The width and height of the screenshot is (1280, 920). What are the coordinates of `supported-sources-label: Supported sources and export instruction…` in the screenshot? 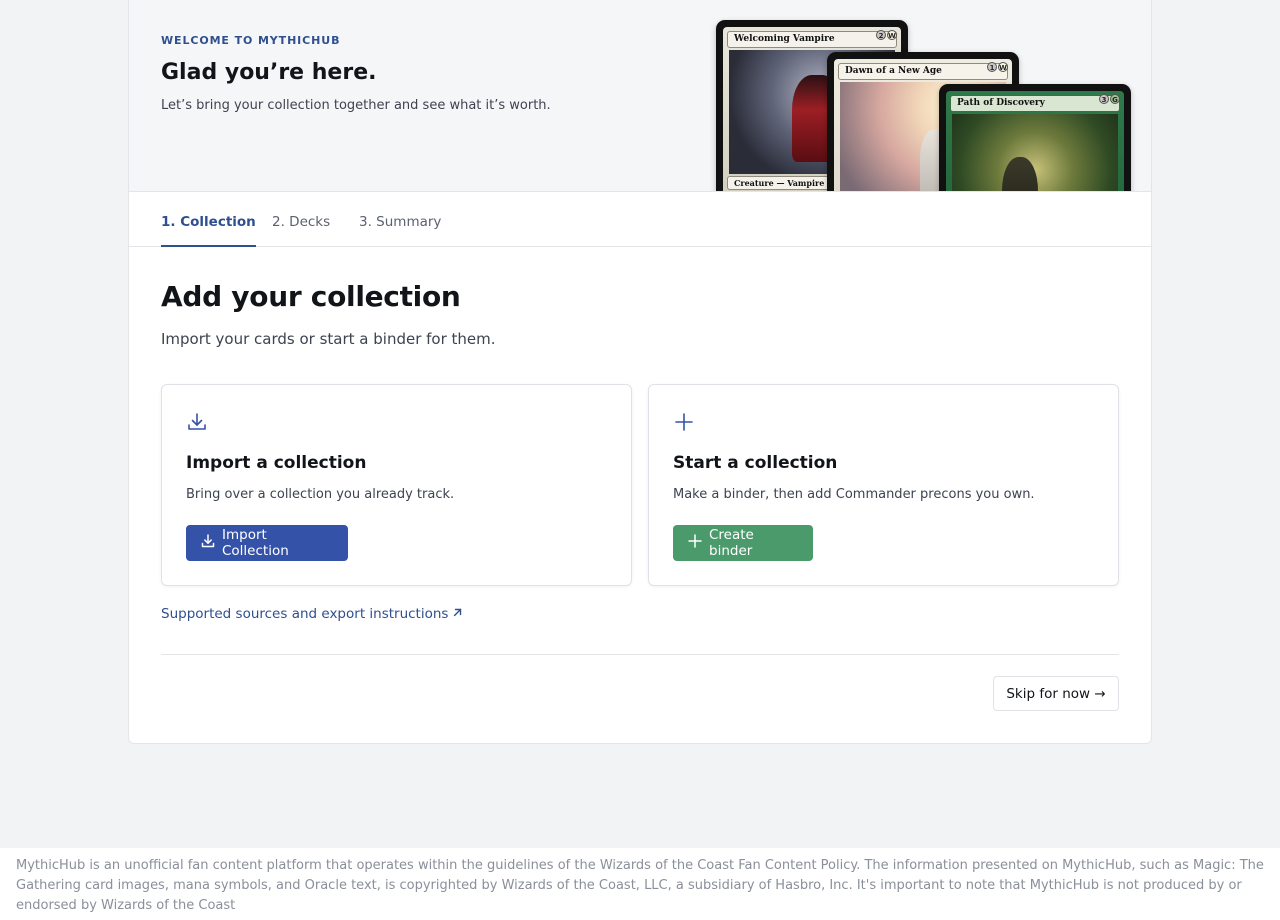 It's located at (305, 614).